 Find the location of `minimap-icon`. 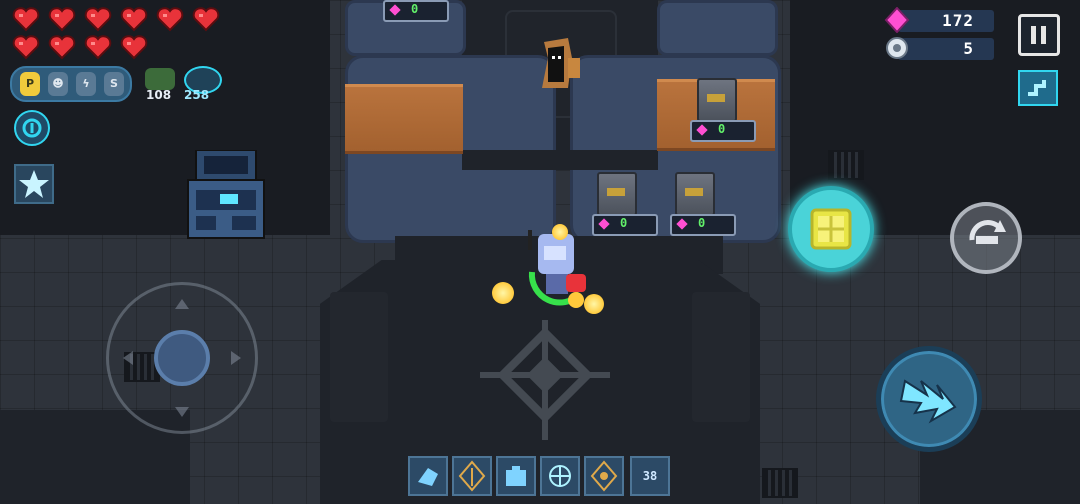

minimap-icon is located at coordinates (1037, 88).